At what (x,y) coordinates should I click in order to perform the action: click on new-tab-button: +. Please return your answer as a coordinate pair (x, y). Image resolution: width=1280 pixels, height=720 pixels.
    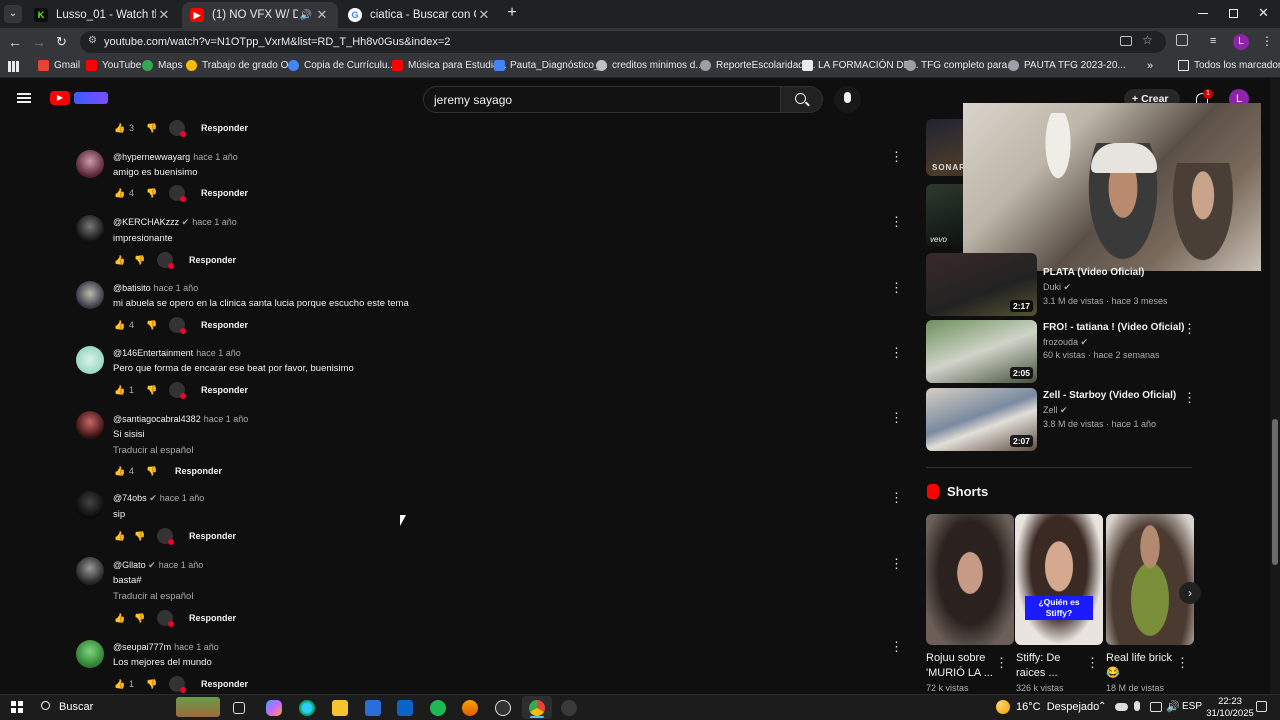
    Looking at the image, I should click on (512, 13).